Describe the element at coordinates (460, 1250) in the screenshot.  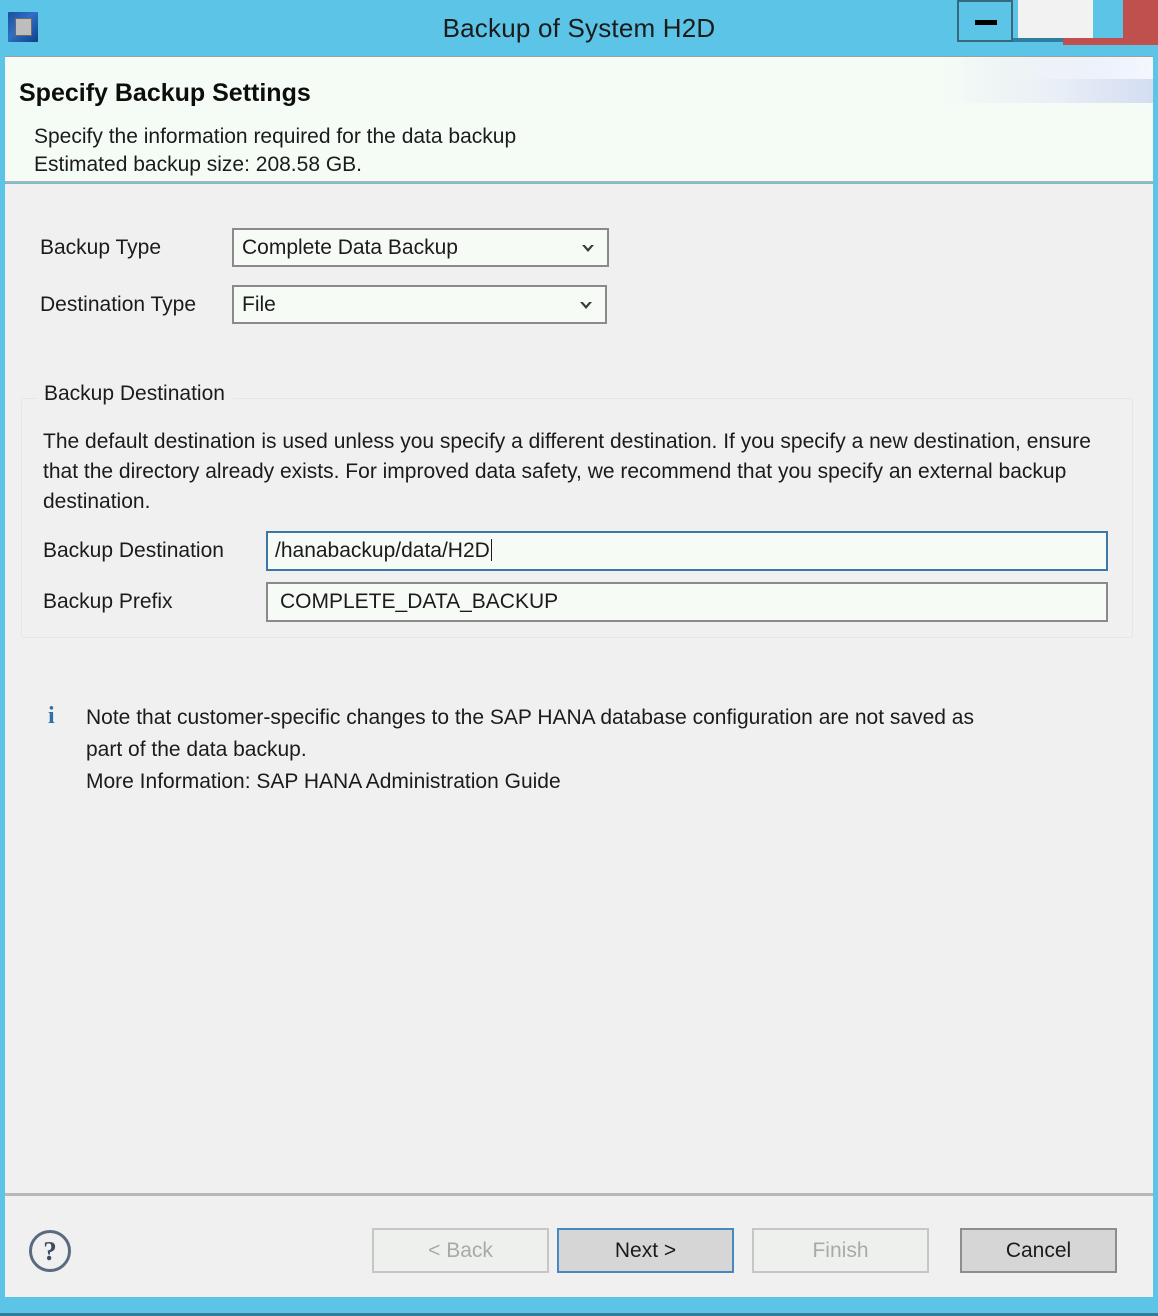
I see `back-button: < Back` at that location.